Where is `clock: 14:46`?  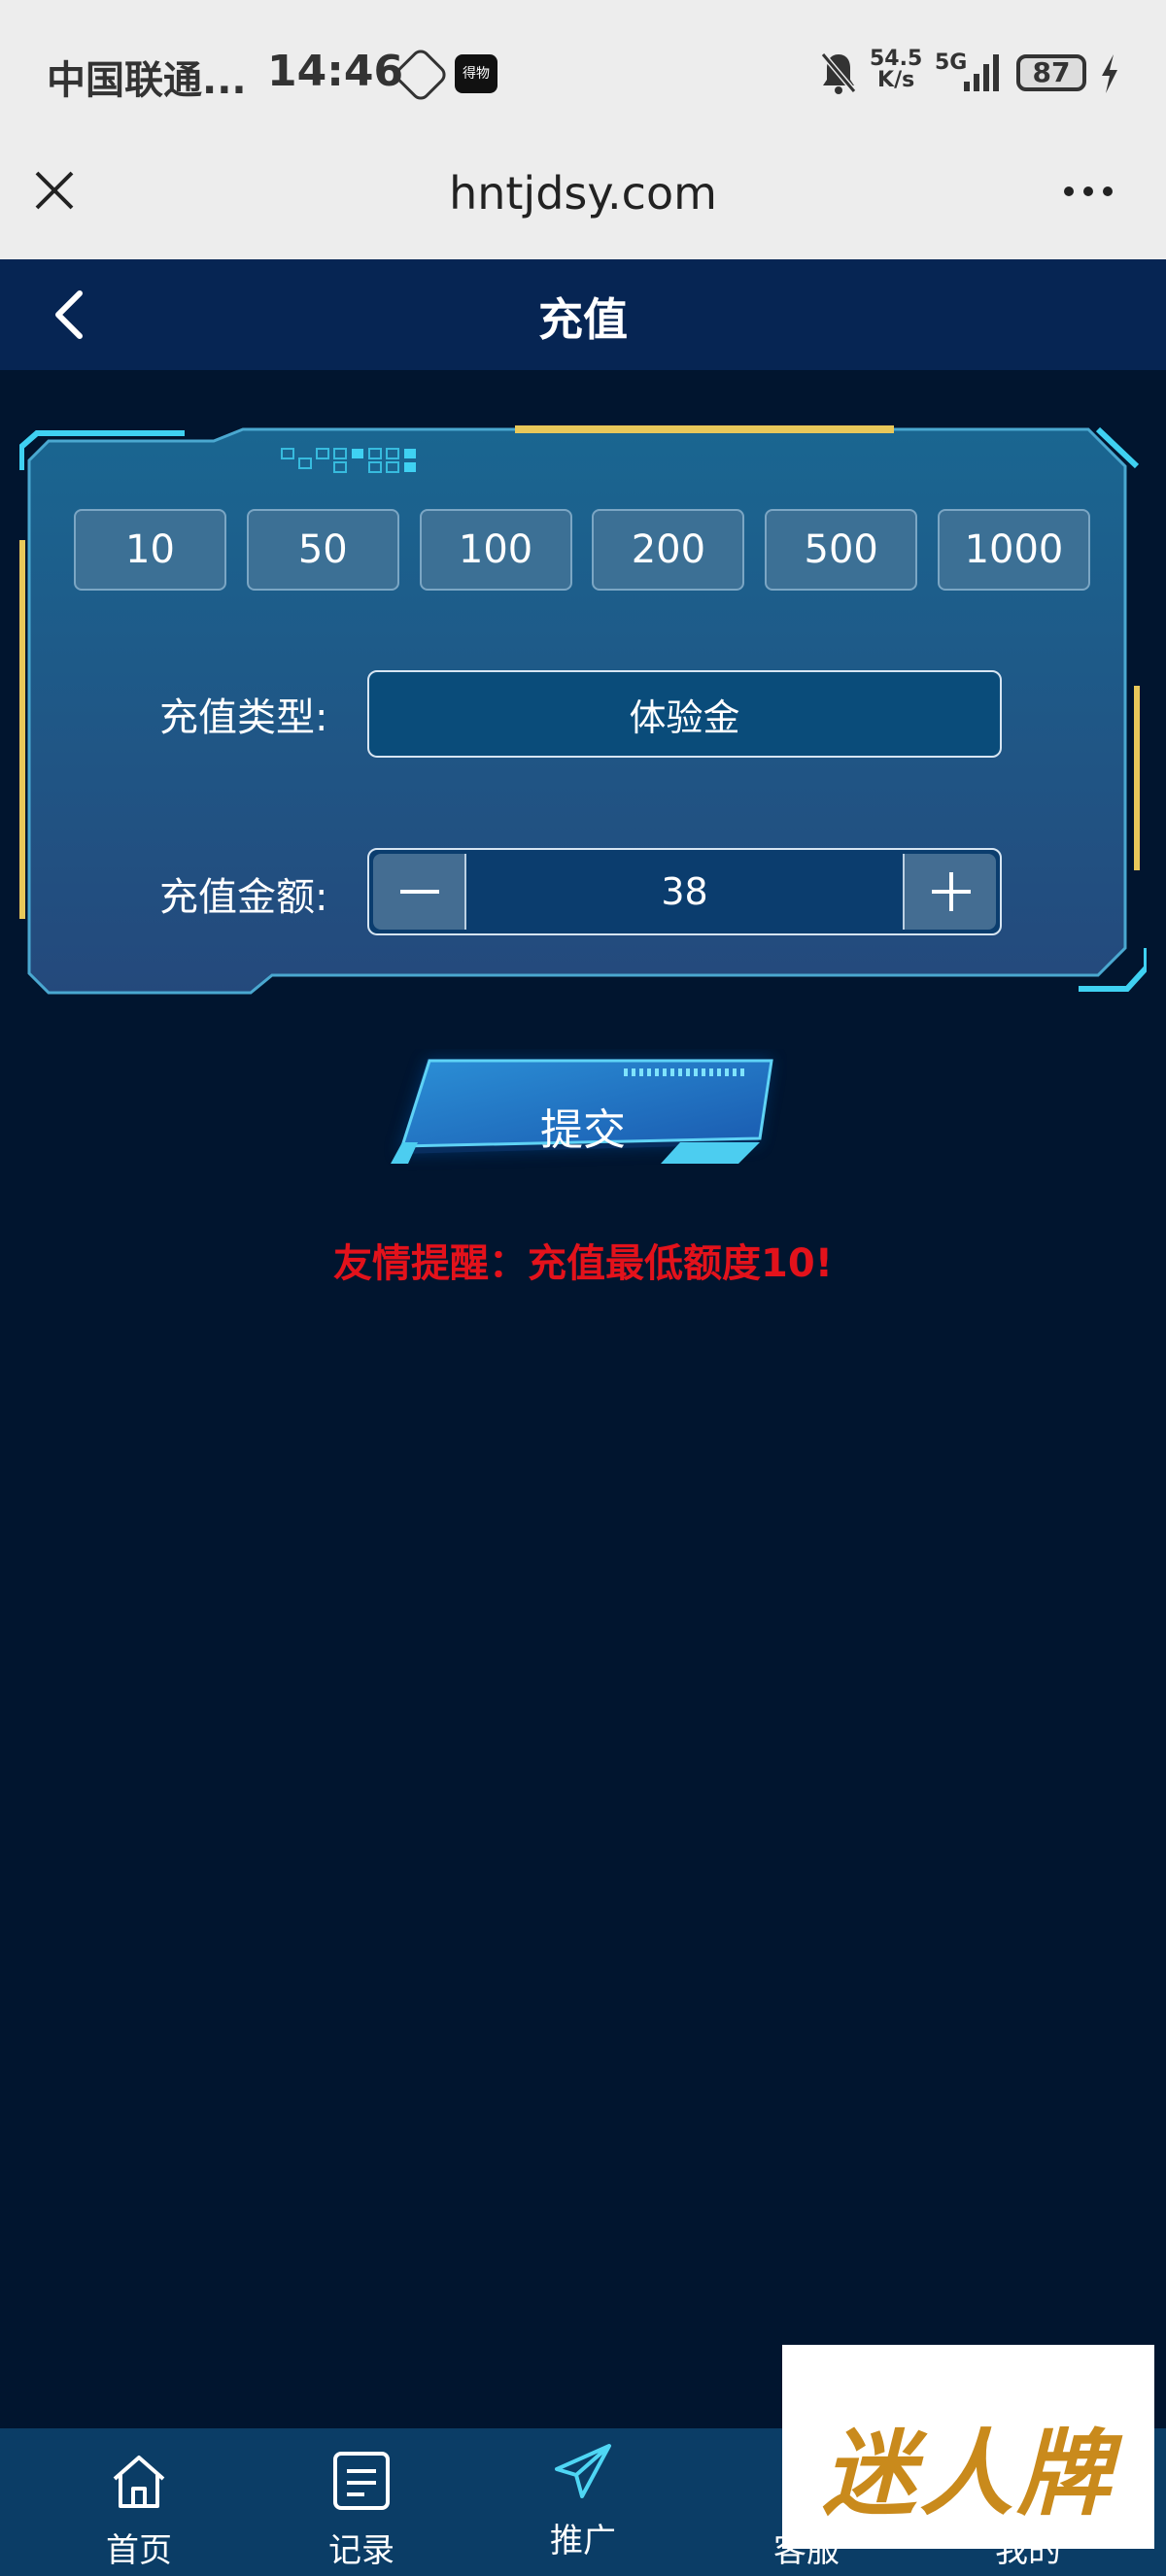 clock: 14:46 is located at coordinates (335, 71).